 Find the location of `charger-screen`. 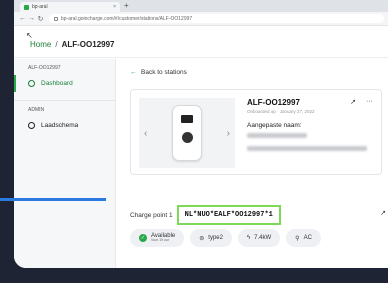

charger-screen is located at coordinates (187, 119).